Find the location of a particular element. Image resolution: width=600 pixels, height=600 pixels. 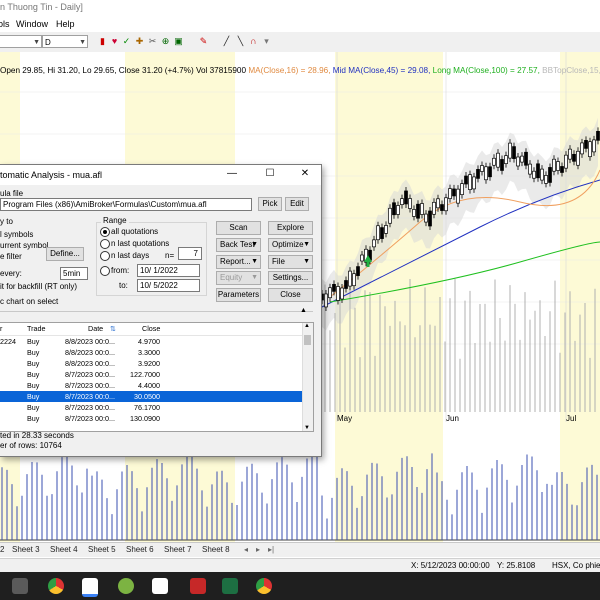

sheet-tab-3: Sheet 3 is located at coordinates (26, 549).